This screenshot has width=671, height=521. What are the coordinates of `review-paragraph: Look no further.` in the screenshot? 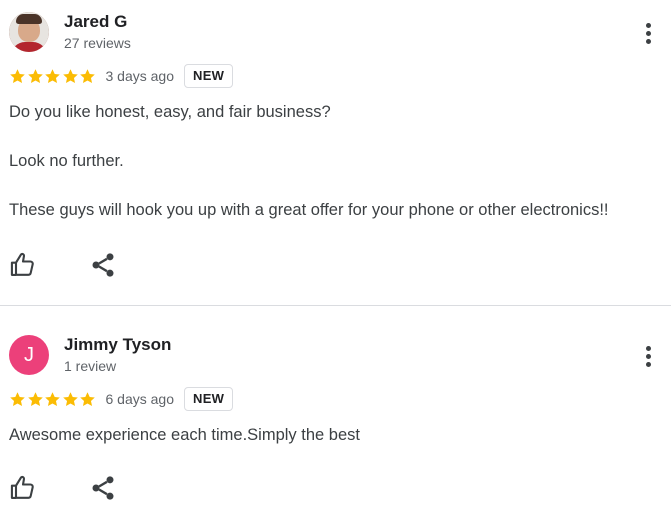 It's located at (66, 161).